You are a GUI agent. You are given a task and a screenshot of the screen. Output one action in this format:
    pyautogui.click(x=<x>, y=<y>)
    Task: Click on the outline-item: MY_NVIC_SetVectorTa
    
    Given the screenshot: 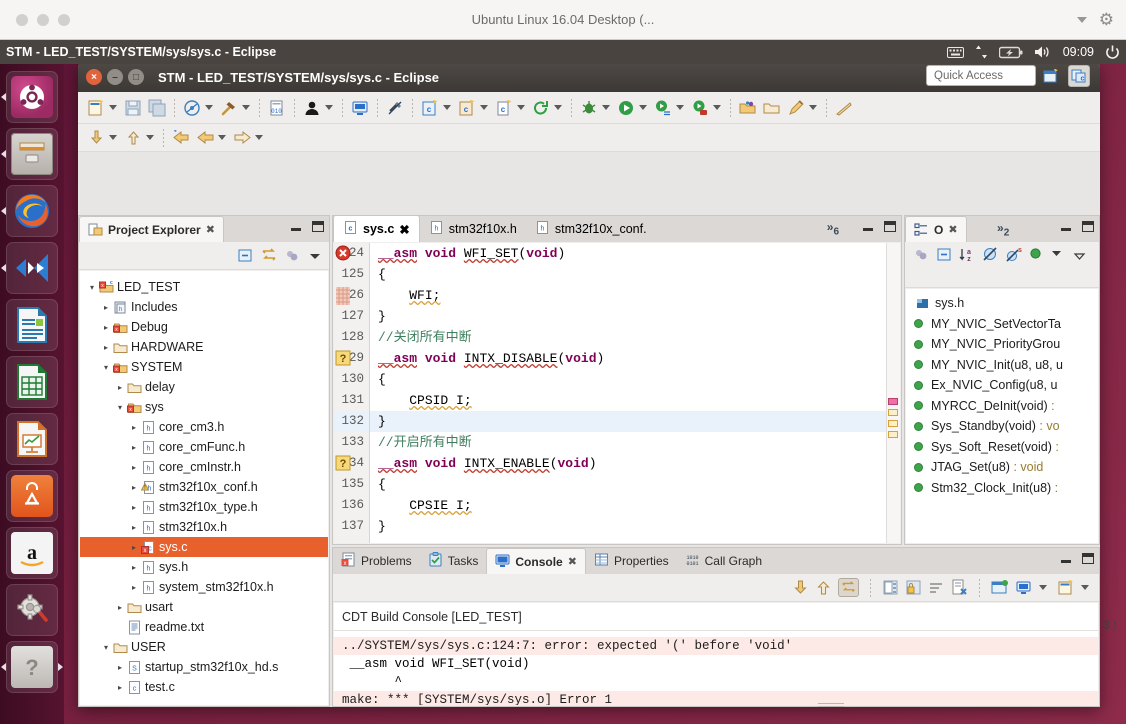 What is the action you would take?
    pyautogui.click(x=1002, y=324)
    